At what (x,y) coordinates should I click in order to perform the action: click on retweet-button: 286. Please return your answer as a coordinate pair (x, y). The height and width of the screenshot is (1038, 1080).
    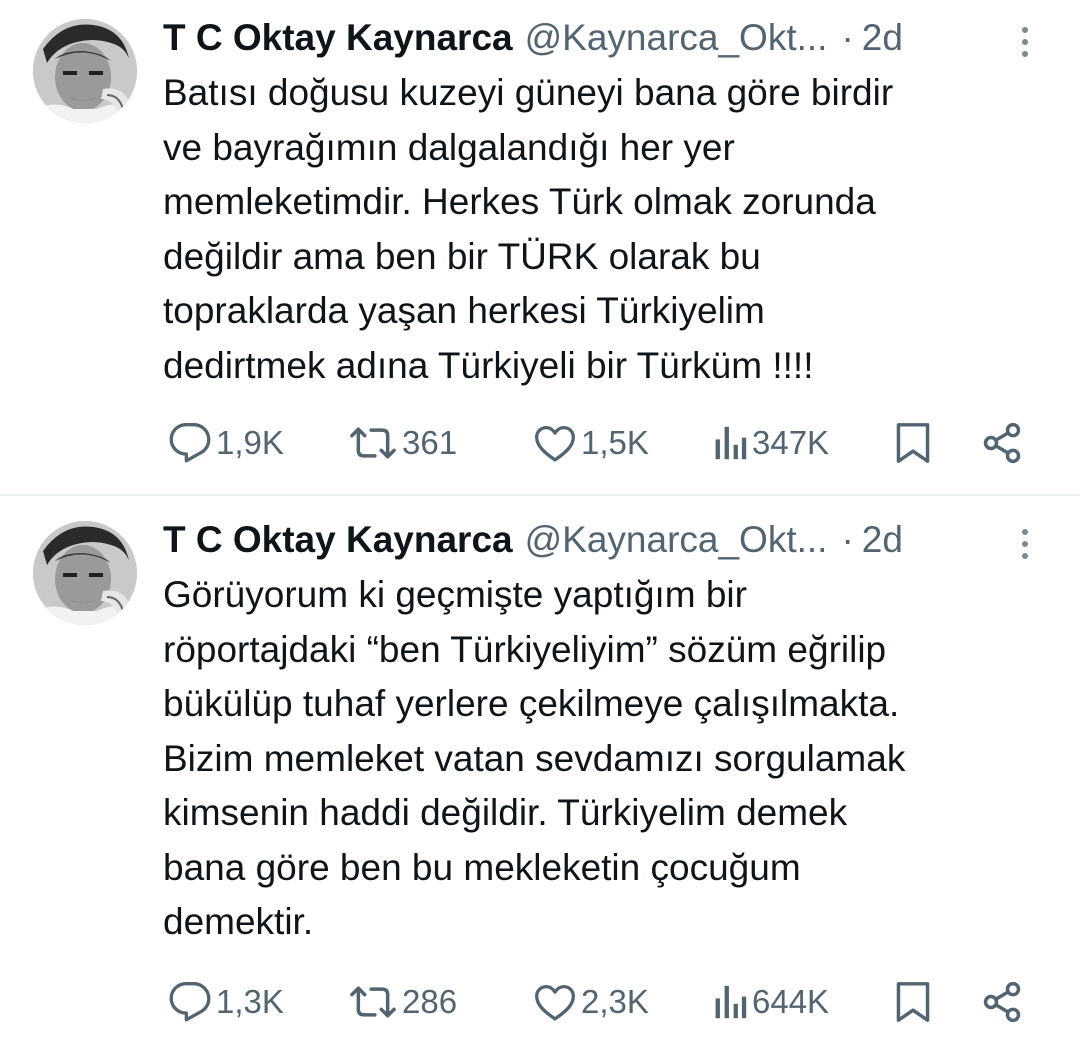
    Looking at the image, I should click on (402, 1002).